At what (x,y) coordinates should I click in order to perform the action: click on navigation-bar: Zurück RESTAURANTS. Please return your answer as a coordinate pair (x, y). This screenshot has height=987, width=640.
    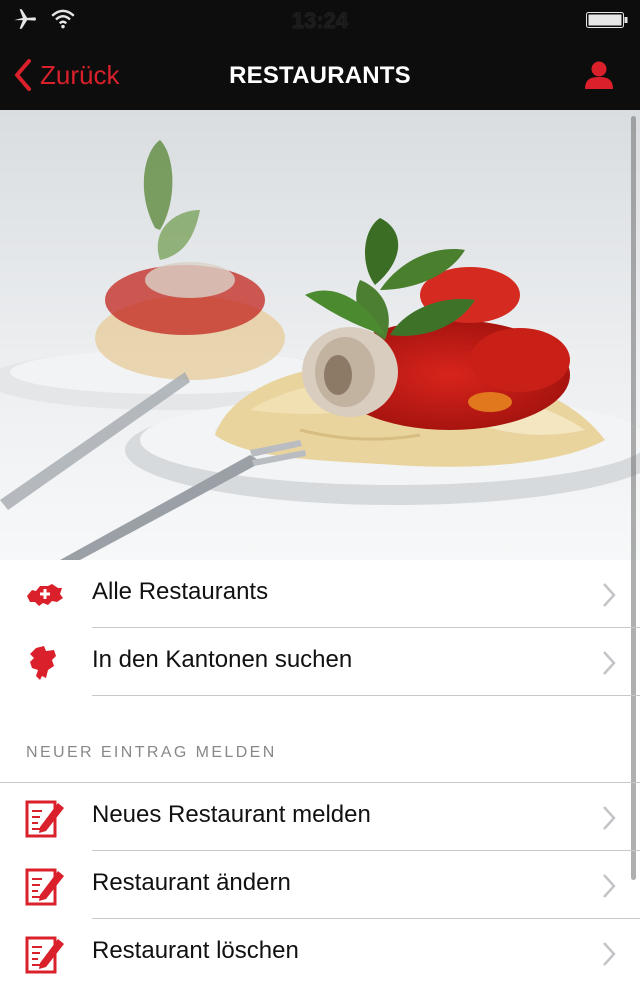
    Looking at the image, I should click on (320, 75).